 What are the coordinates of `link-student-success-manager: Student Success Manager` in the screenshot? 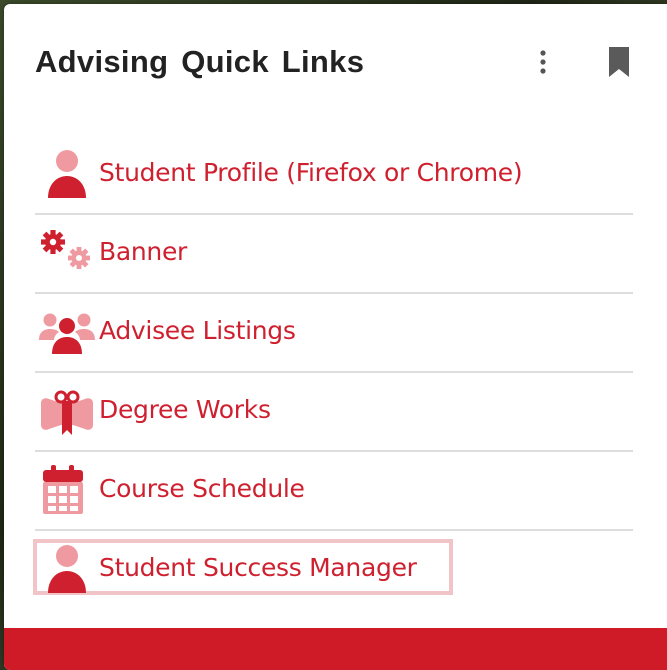 It's located at (333, 569).